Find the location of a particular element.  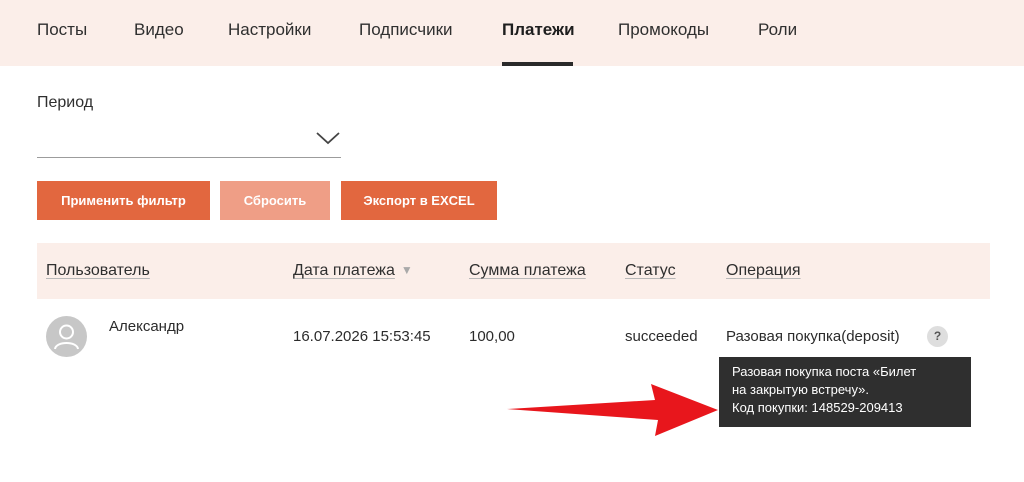

tab-promocodes: Промокоды is located at coordinates (663, 30).